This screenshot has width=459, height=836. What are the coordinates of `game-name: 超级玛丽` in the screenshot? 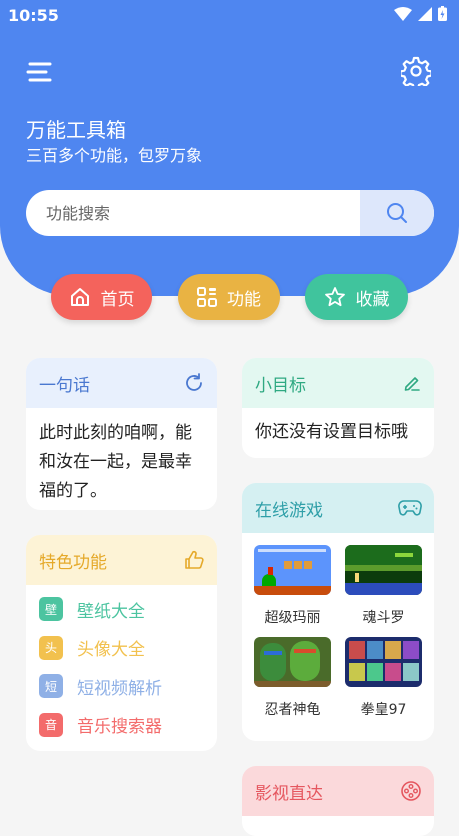 It's located at (292, 618).